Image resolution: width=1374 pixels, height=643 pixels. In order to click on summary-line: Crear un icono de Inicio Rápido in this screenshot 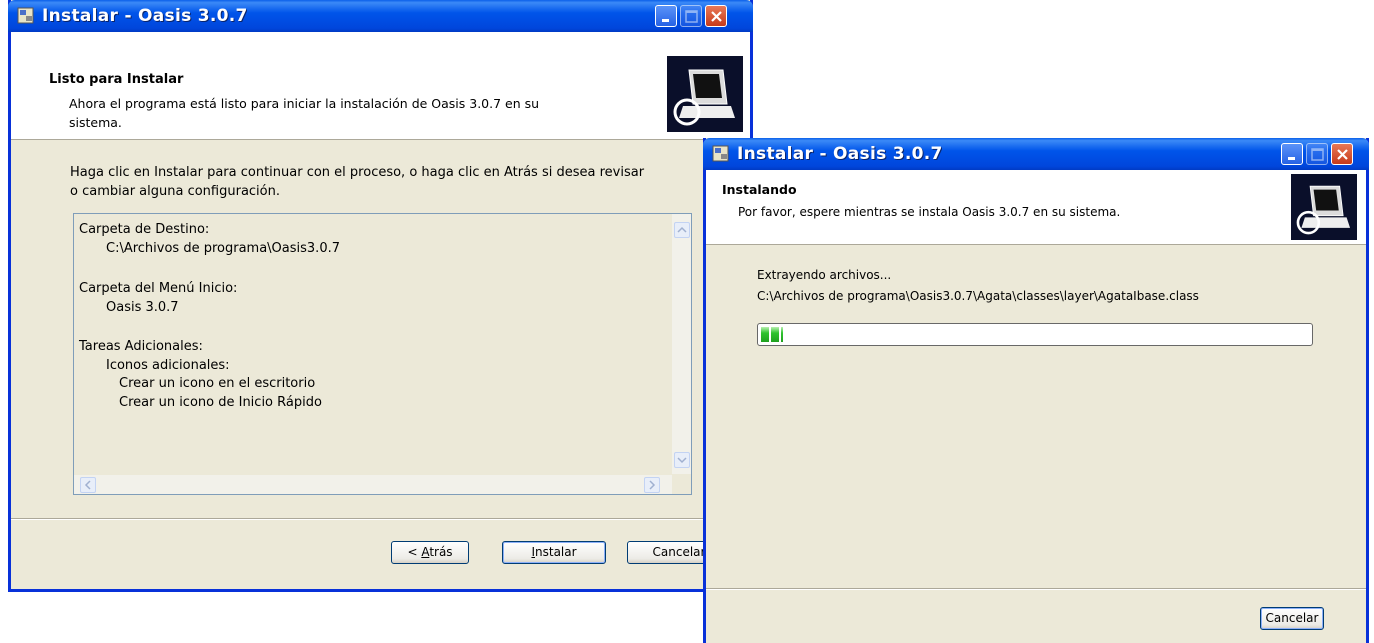, I will do `click(220, 402)`.